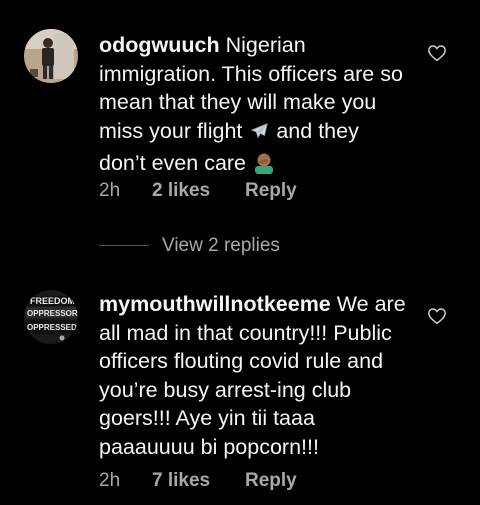 This screenshot has width=480, height=505. Describe the element at coordinates (215, 304) in the screenshot. I see `comment-username: mymouthwillnotkeeme` at that location.